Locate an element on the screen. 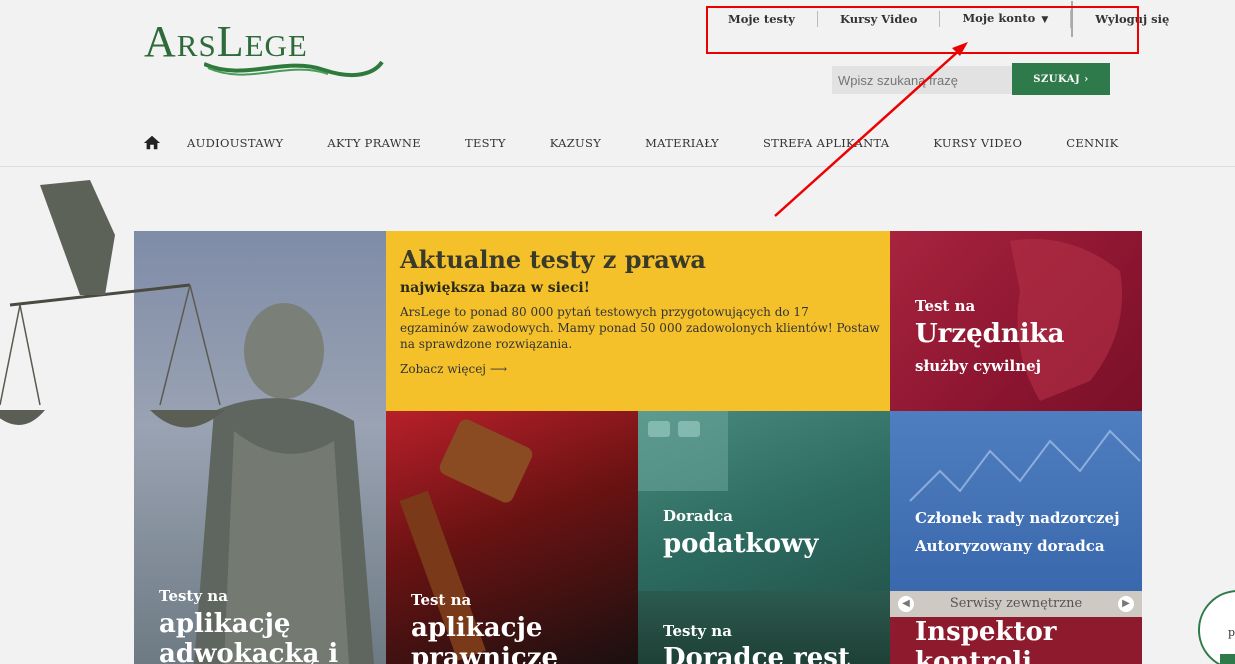 This screenshot has height=664, width=1235. tile-podatkowy-small: Doradca is located at coordinates (698, 516).